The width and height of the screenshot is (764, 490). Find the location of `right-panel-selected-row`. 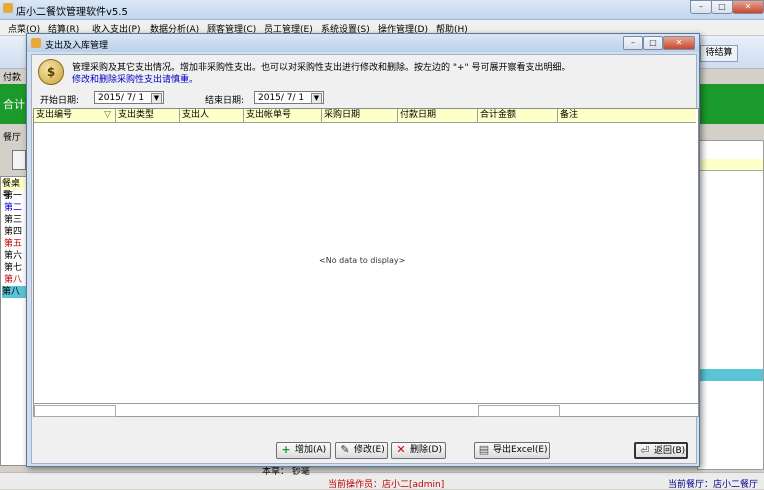

right-panel-selected-row is located at coordinates (730, 375).